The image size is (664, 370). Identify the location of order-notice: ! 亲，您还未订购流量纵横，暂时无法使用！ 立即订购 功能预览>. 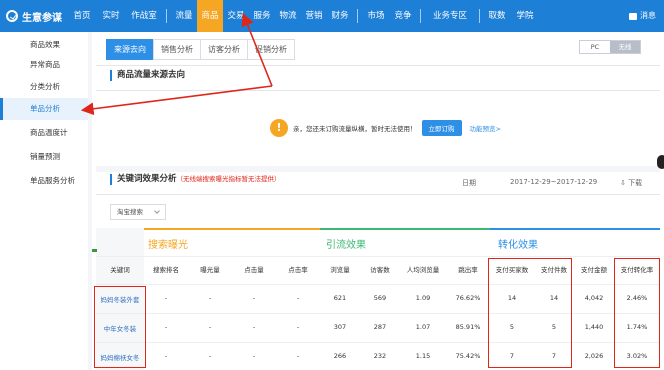
(385, 128).